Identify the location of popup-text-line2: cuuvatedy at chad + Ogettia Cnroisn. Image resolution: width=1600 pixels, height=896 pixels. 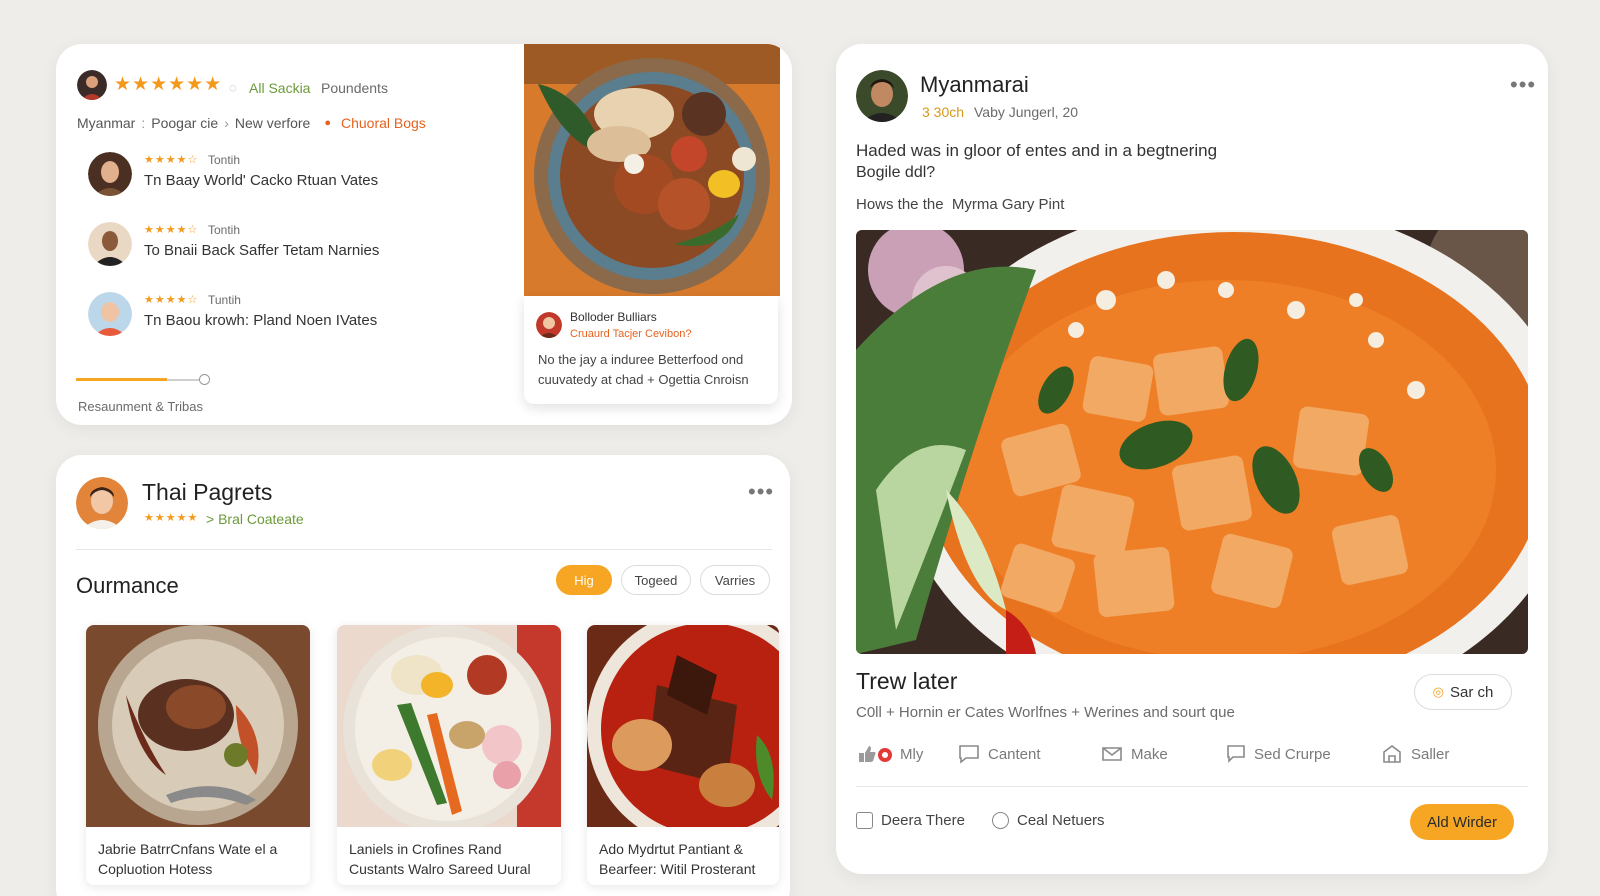
(643, 379).